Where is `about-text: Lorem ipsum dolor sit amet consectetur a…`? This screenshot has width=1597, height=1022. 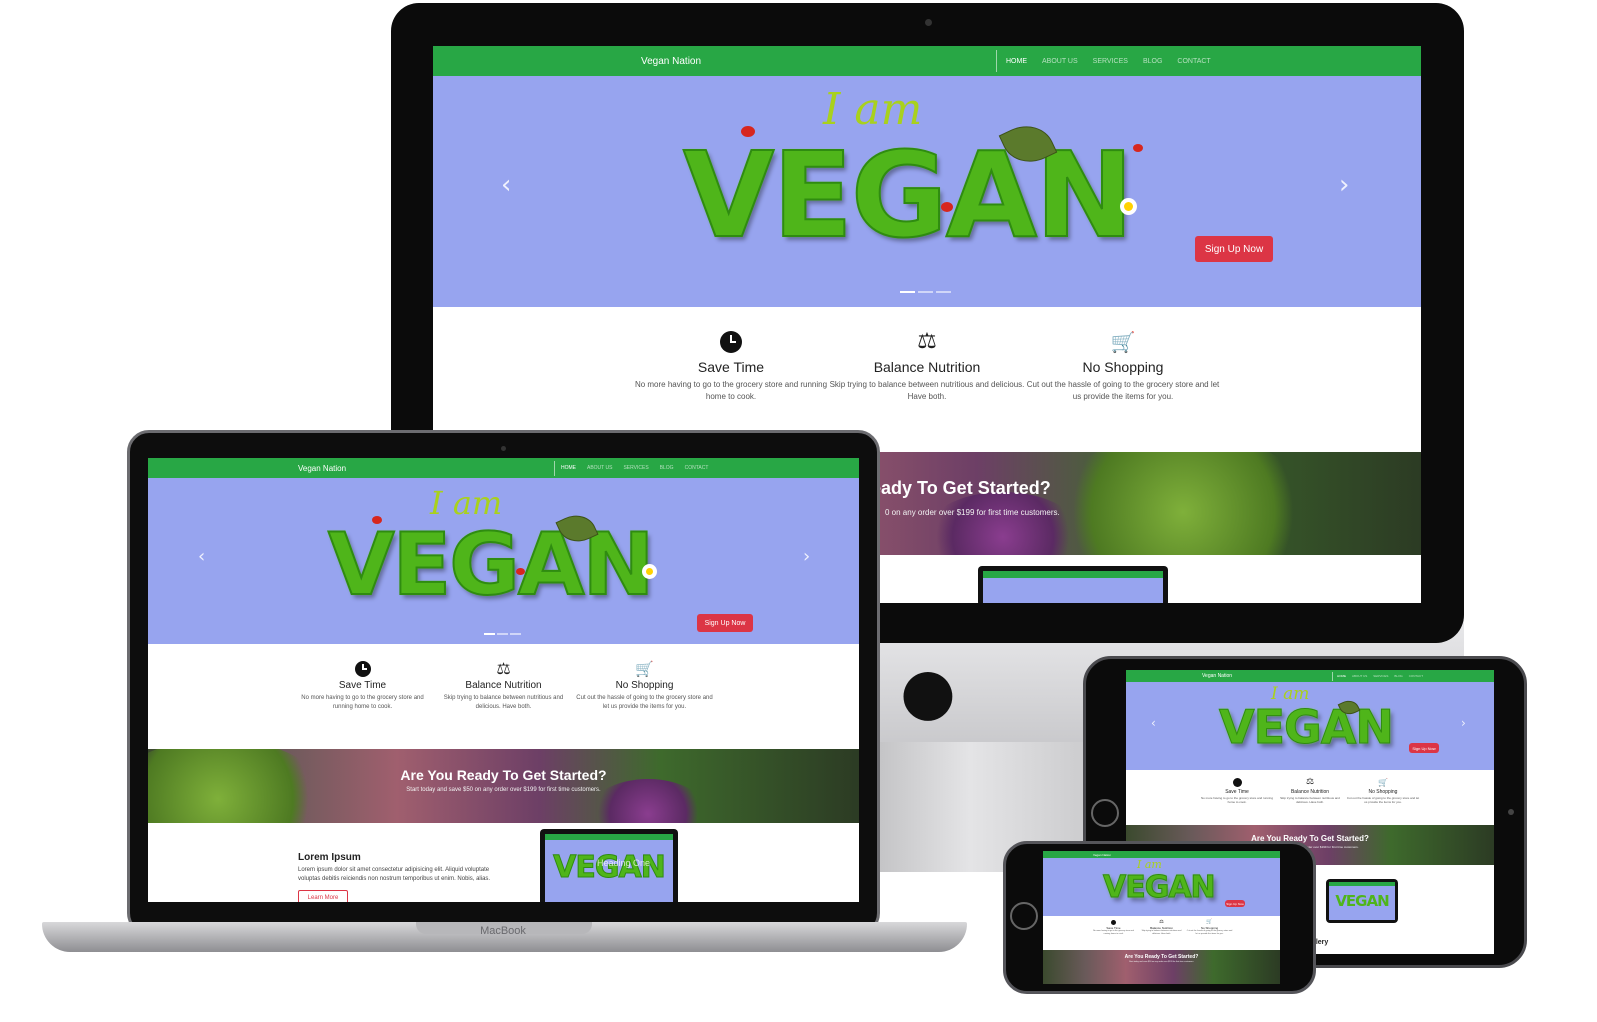
about-text: Lorem ipsum dolor sit amet consectetur a… is located at coordinates (394, 874).